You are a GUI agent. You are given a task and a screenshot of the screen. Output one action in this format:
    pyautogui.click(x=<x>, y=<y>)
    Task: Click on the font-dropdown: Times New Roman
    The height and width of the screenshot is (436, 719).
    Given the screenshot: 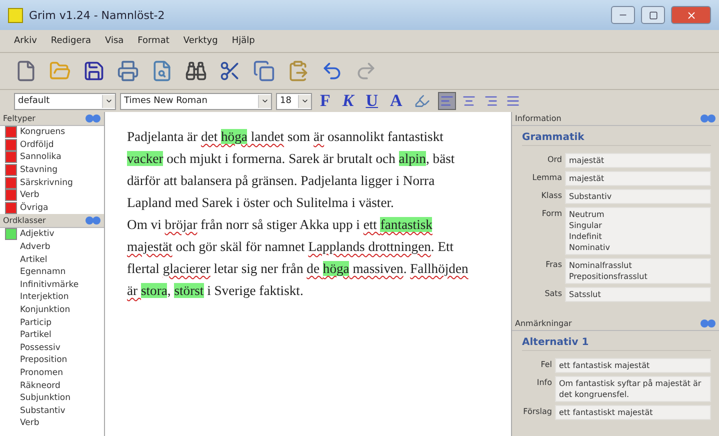 What is the action you would take?
    pyautogui.click(x=196, y=101)
    